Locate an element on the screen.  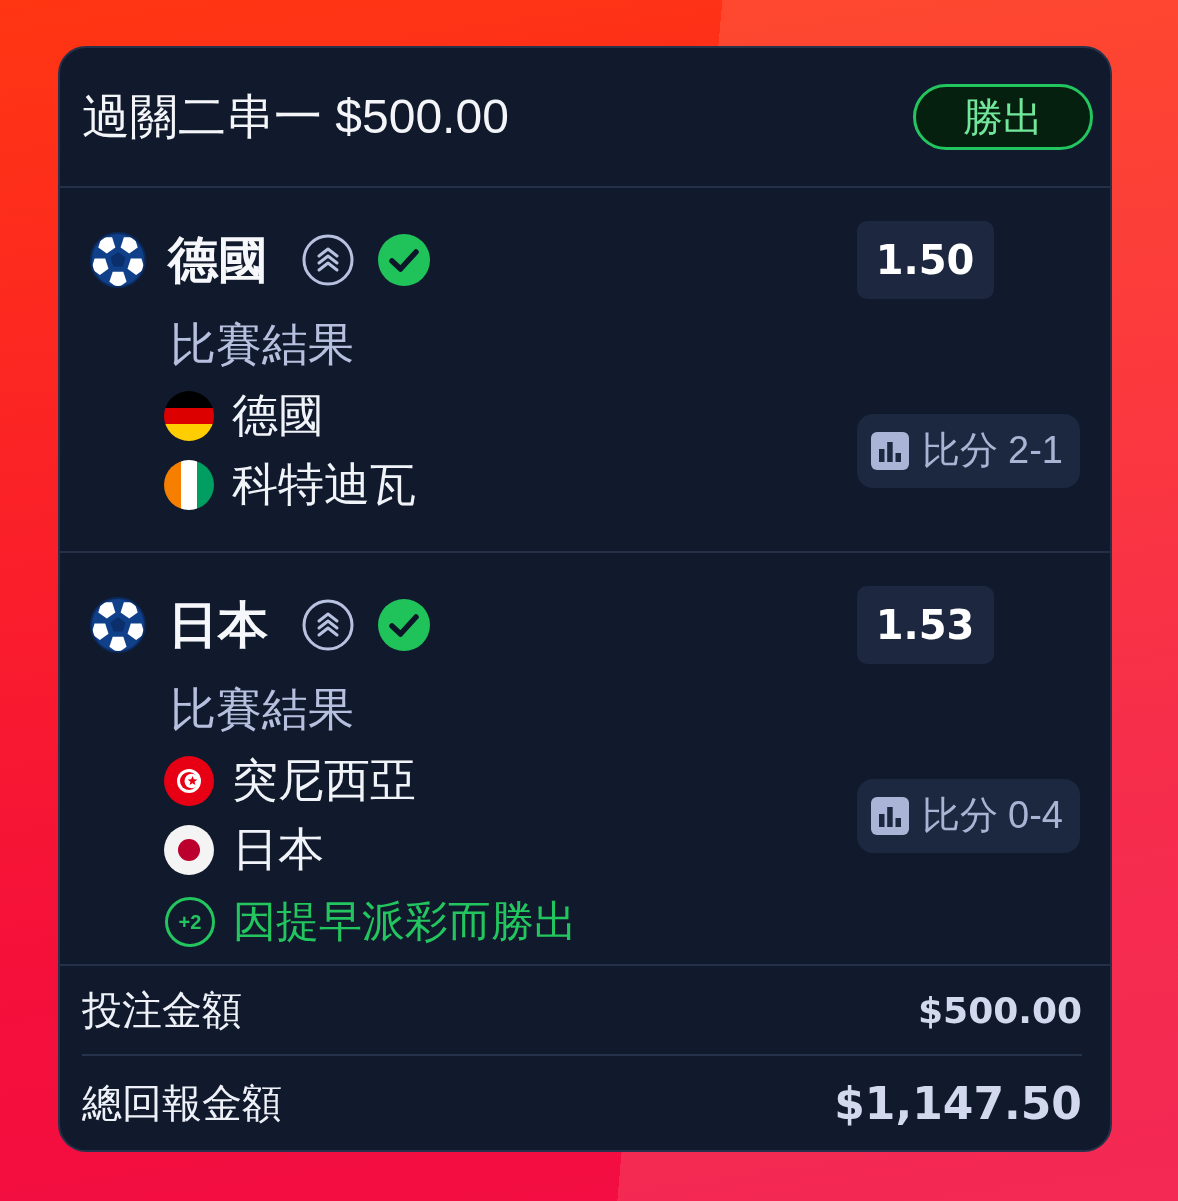
summary-value: $500.00 is located at coordinates (1000, 1010).